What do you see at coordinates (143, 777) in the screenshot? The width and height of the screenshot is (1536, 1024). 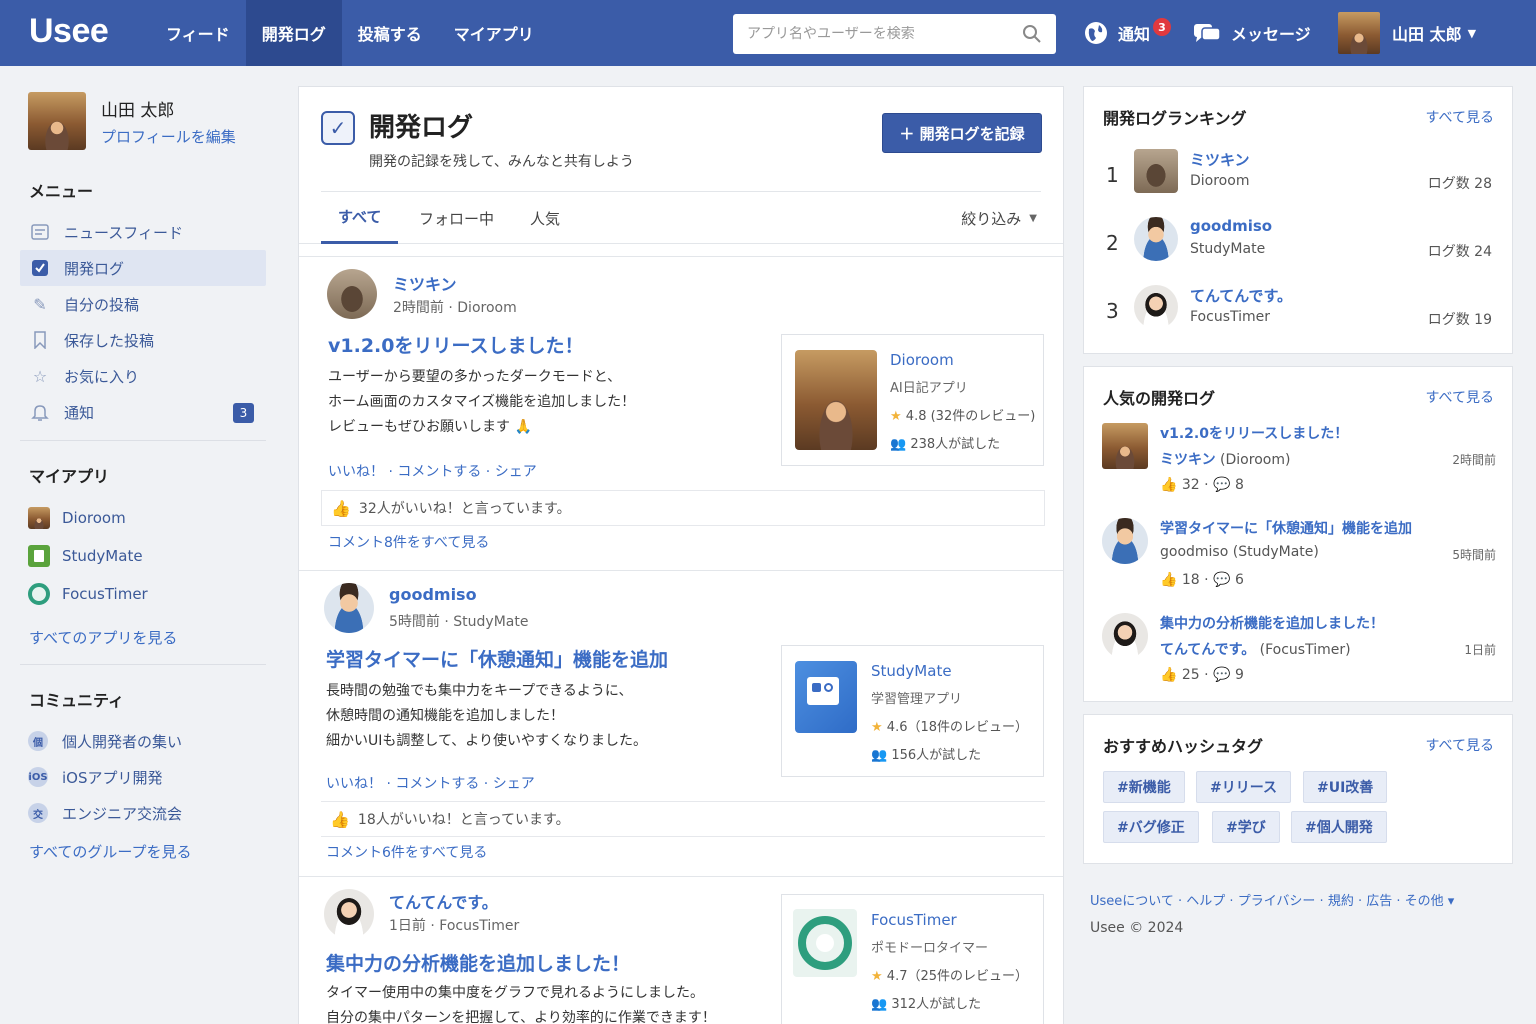 I see `group-ios-dev: iOS iOSアプリ開発` at bounding box center [143, 777].